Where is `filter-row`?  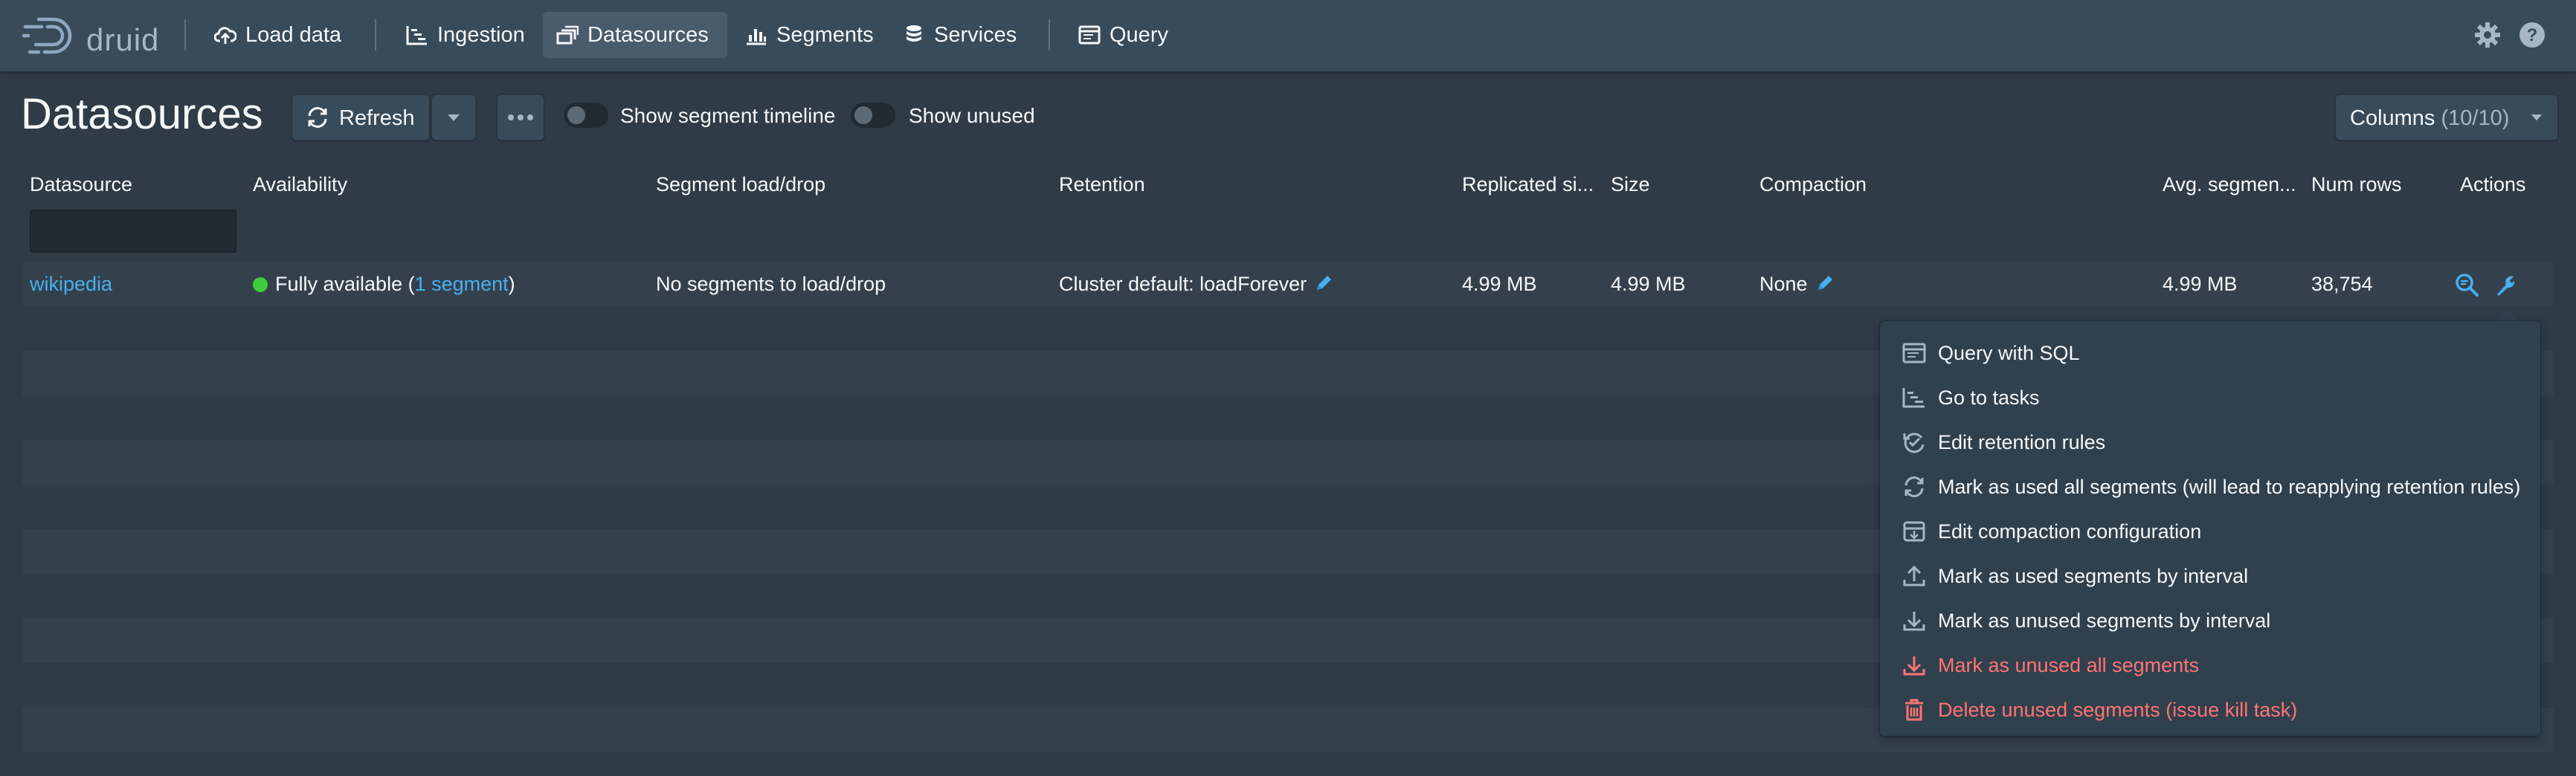
filter-row is located at coordinates (1288, 237).